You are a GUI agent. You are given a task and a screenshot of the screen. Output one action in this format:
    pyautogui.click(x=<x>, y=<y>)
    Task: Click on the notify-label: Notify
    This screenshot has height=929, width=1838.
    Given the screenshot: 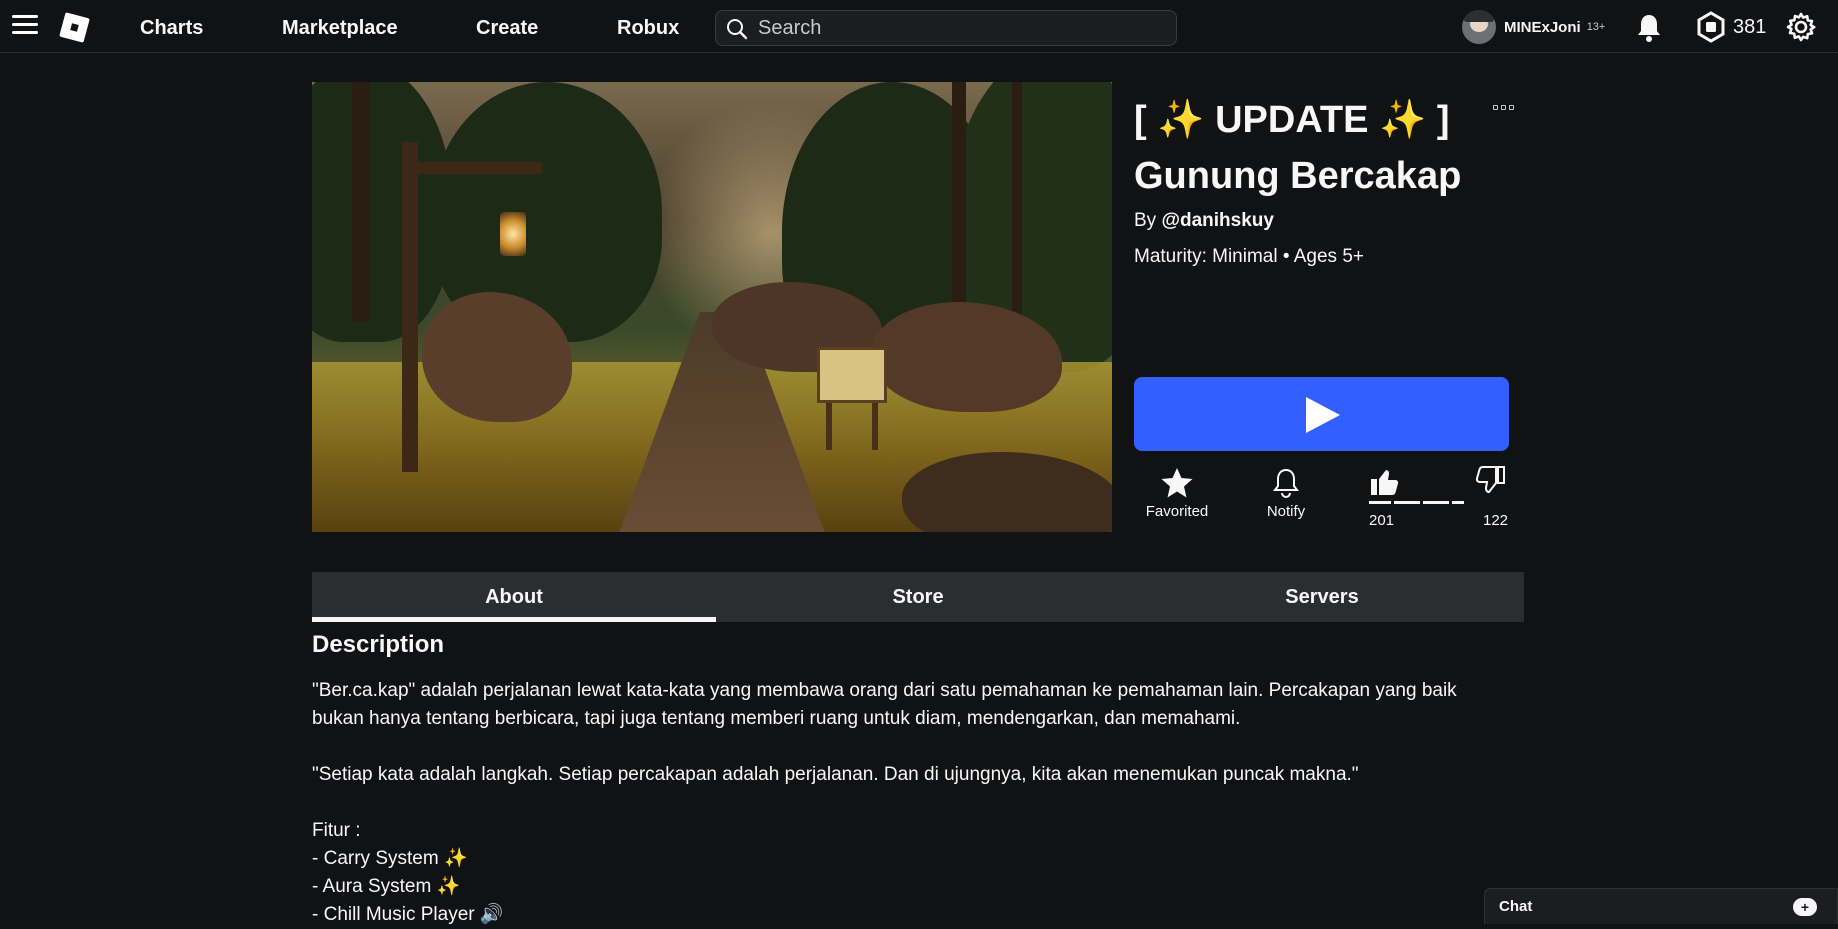 What is the action you would take?
    pyautogui.click(x=1286, y=511)
    